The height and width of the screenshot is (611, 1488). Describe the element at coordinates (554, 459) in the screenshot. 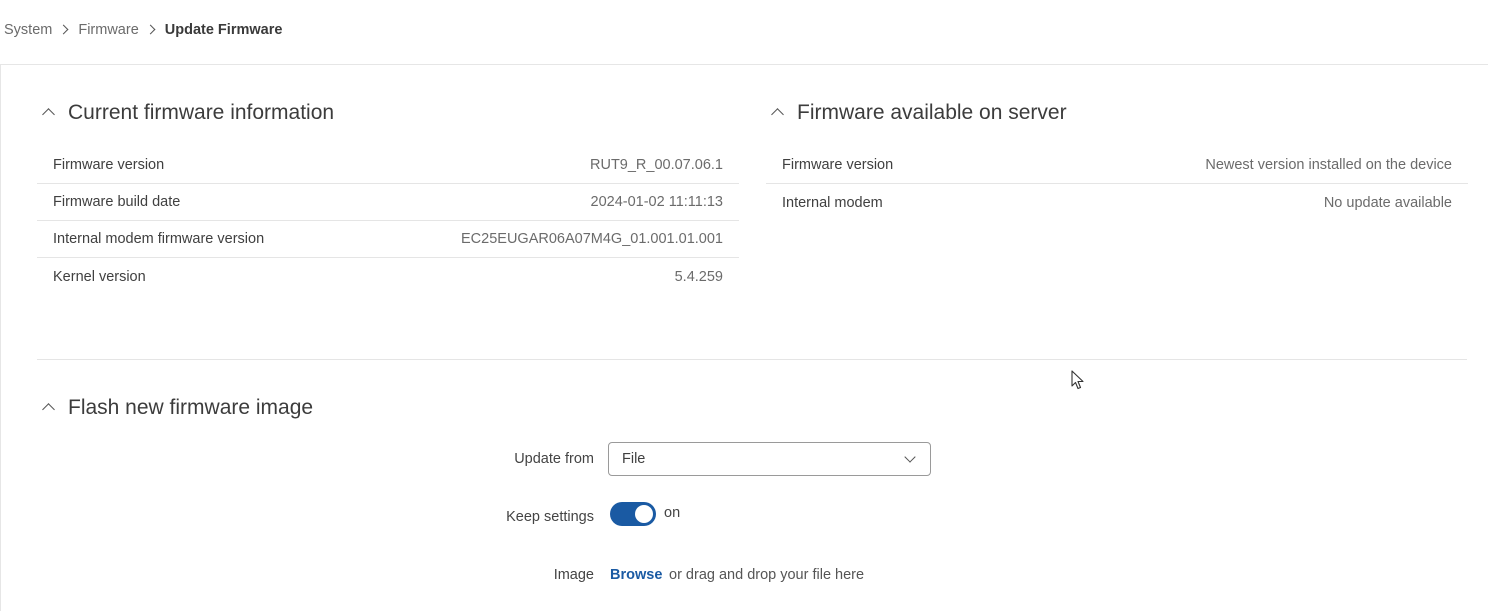

I see `update-from-label: Update from` at that location.